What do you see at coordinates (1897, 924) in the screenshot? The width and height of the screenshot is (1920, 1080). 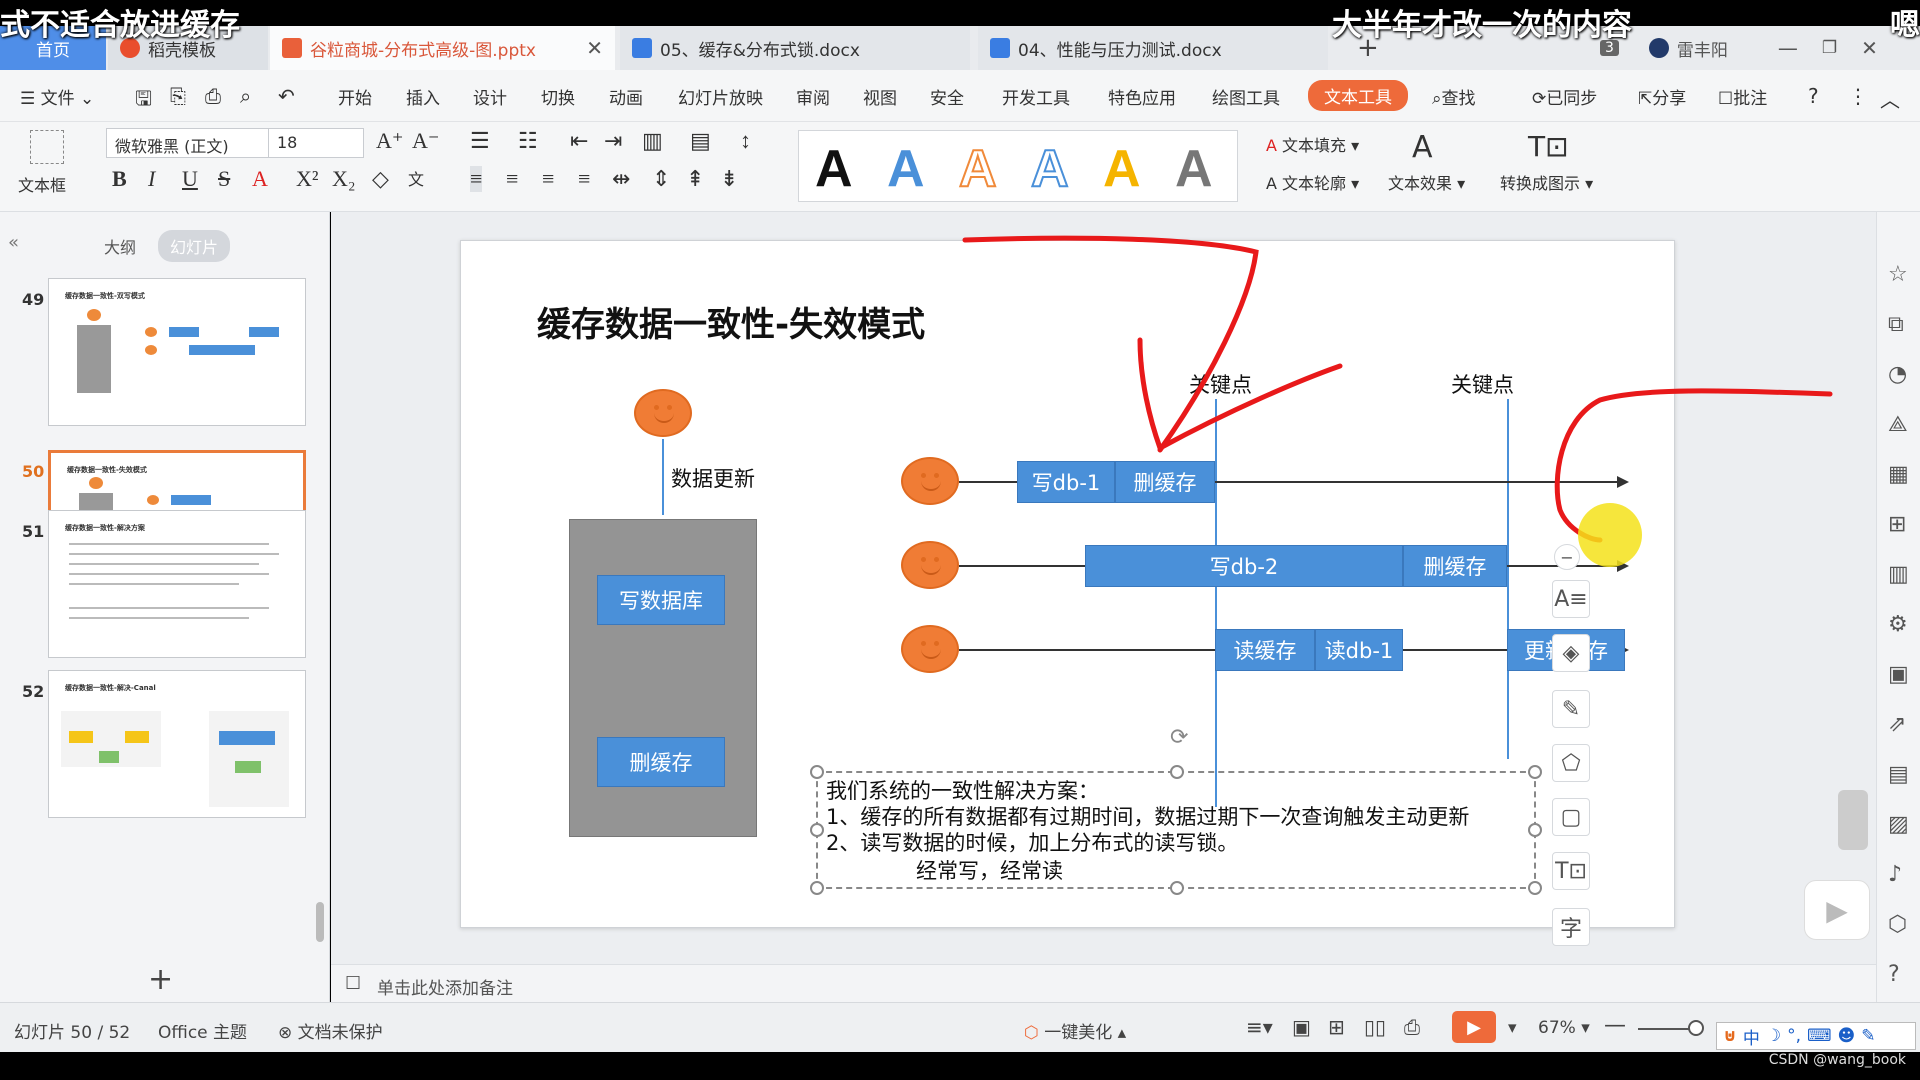 I see `shield-icon: ⬡` at bounding box center [1897, 924].